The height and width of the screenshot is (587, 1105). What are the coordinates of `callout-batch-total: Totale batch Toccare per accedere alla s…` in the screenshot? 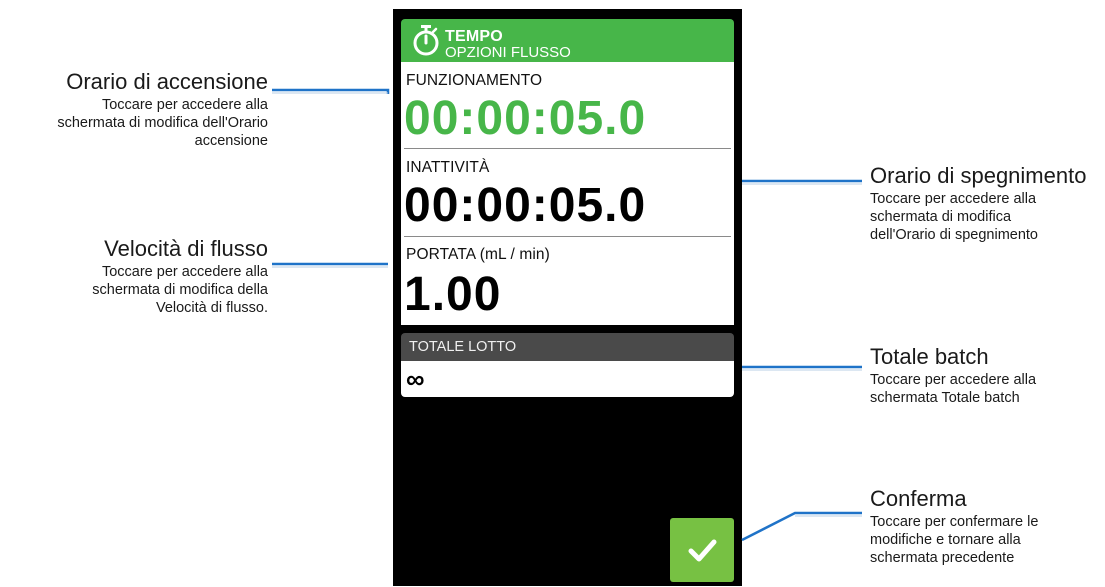 It's located at (987, 376).